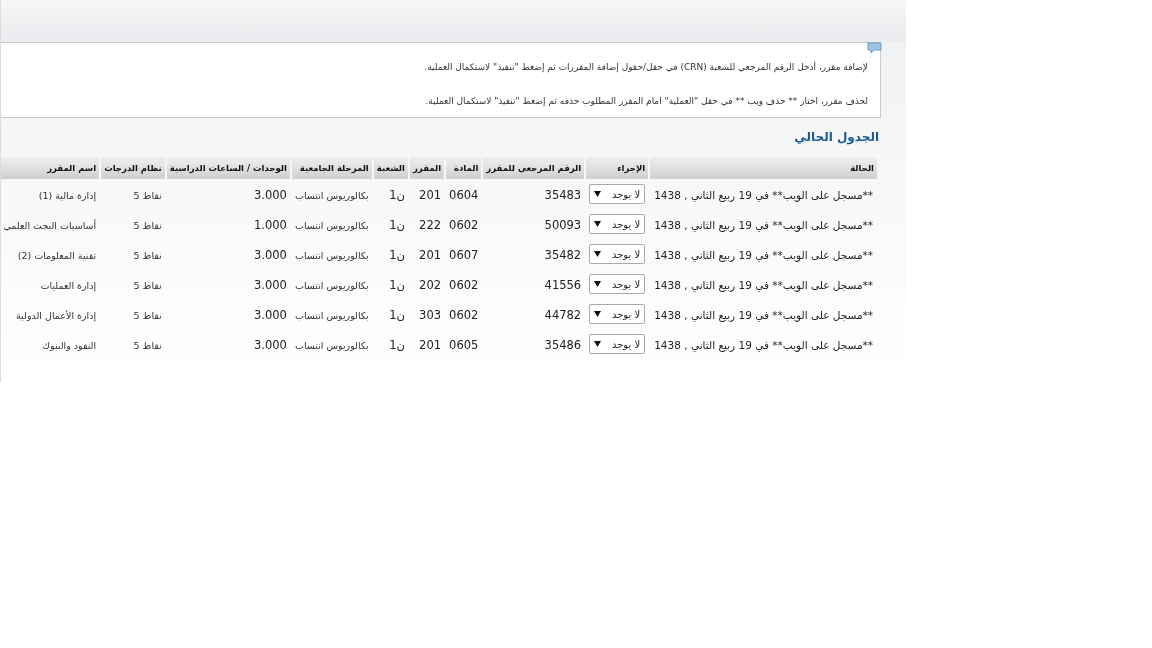  What do you see at coordinates (228, 168) in the screenshot?
I see `column-header: الوحدات / الساعات الدراسية` at bounding box center [228, 168].